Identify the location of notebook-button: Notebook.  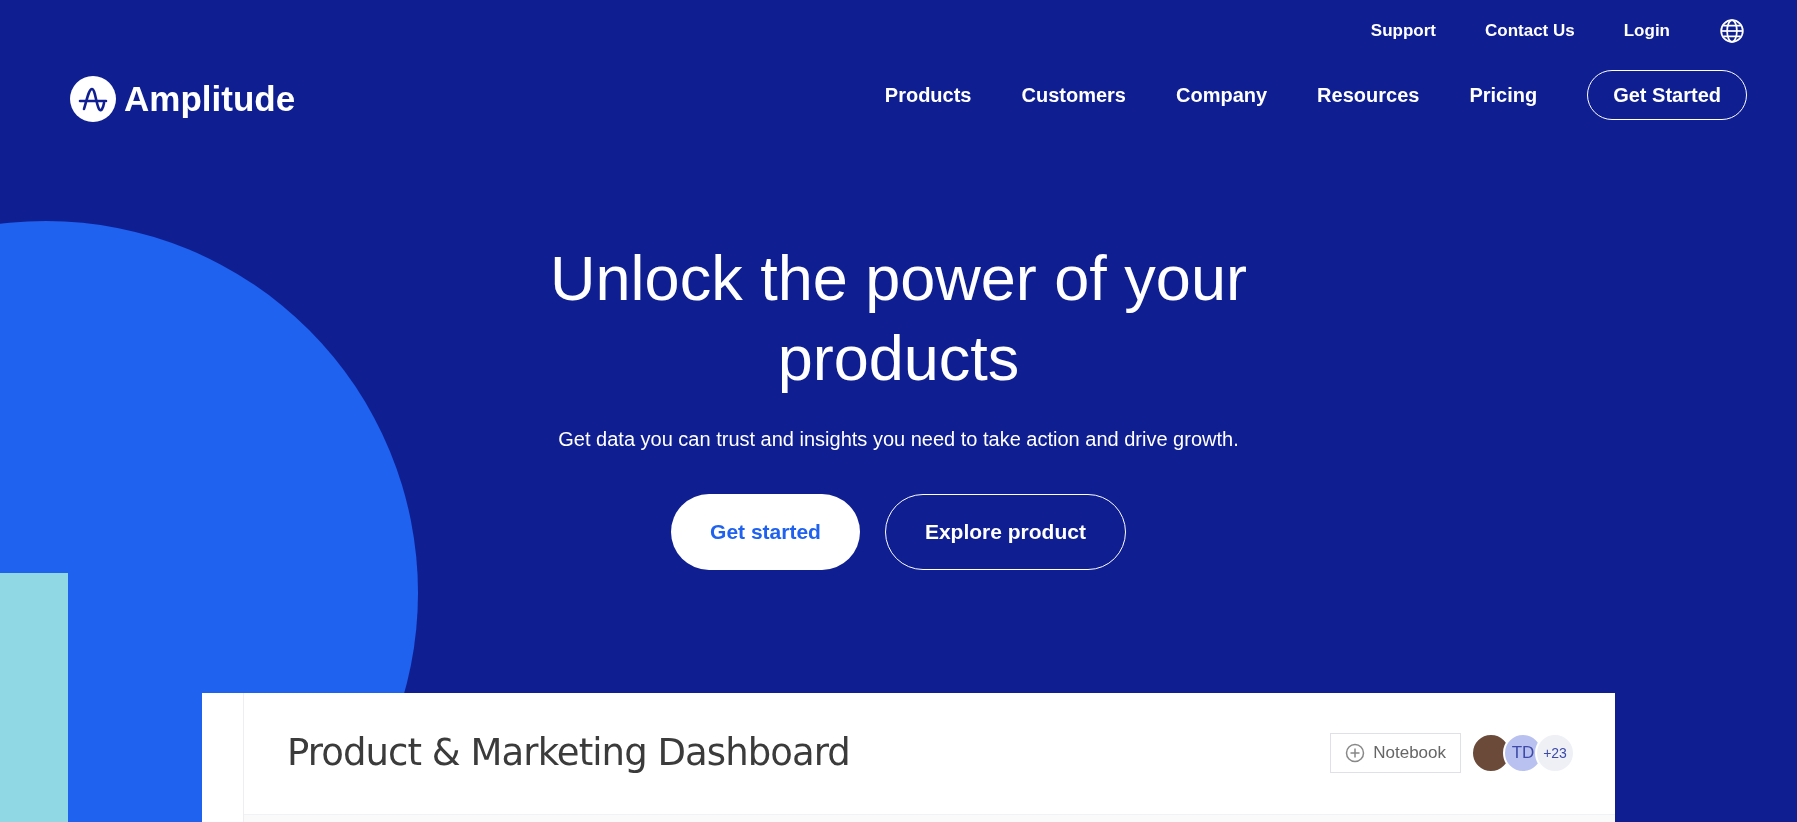
(1395, 753).